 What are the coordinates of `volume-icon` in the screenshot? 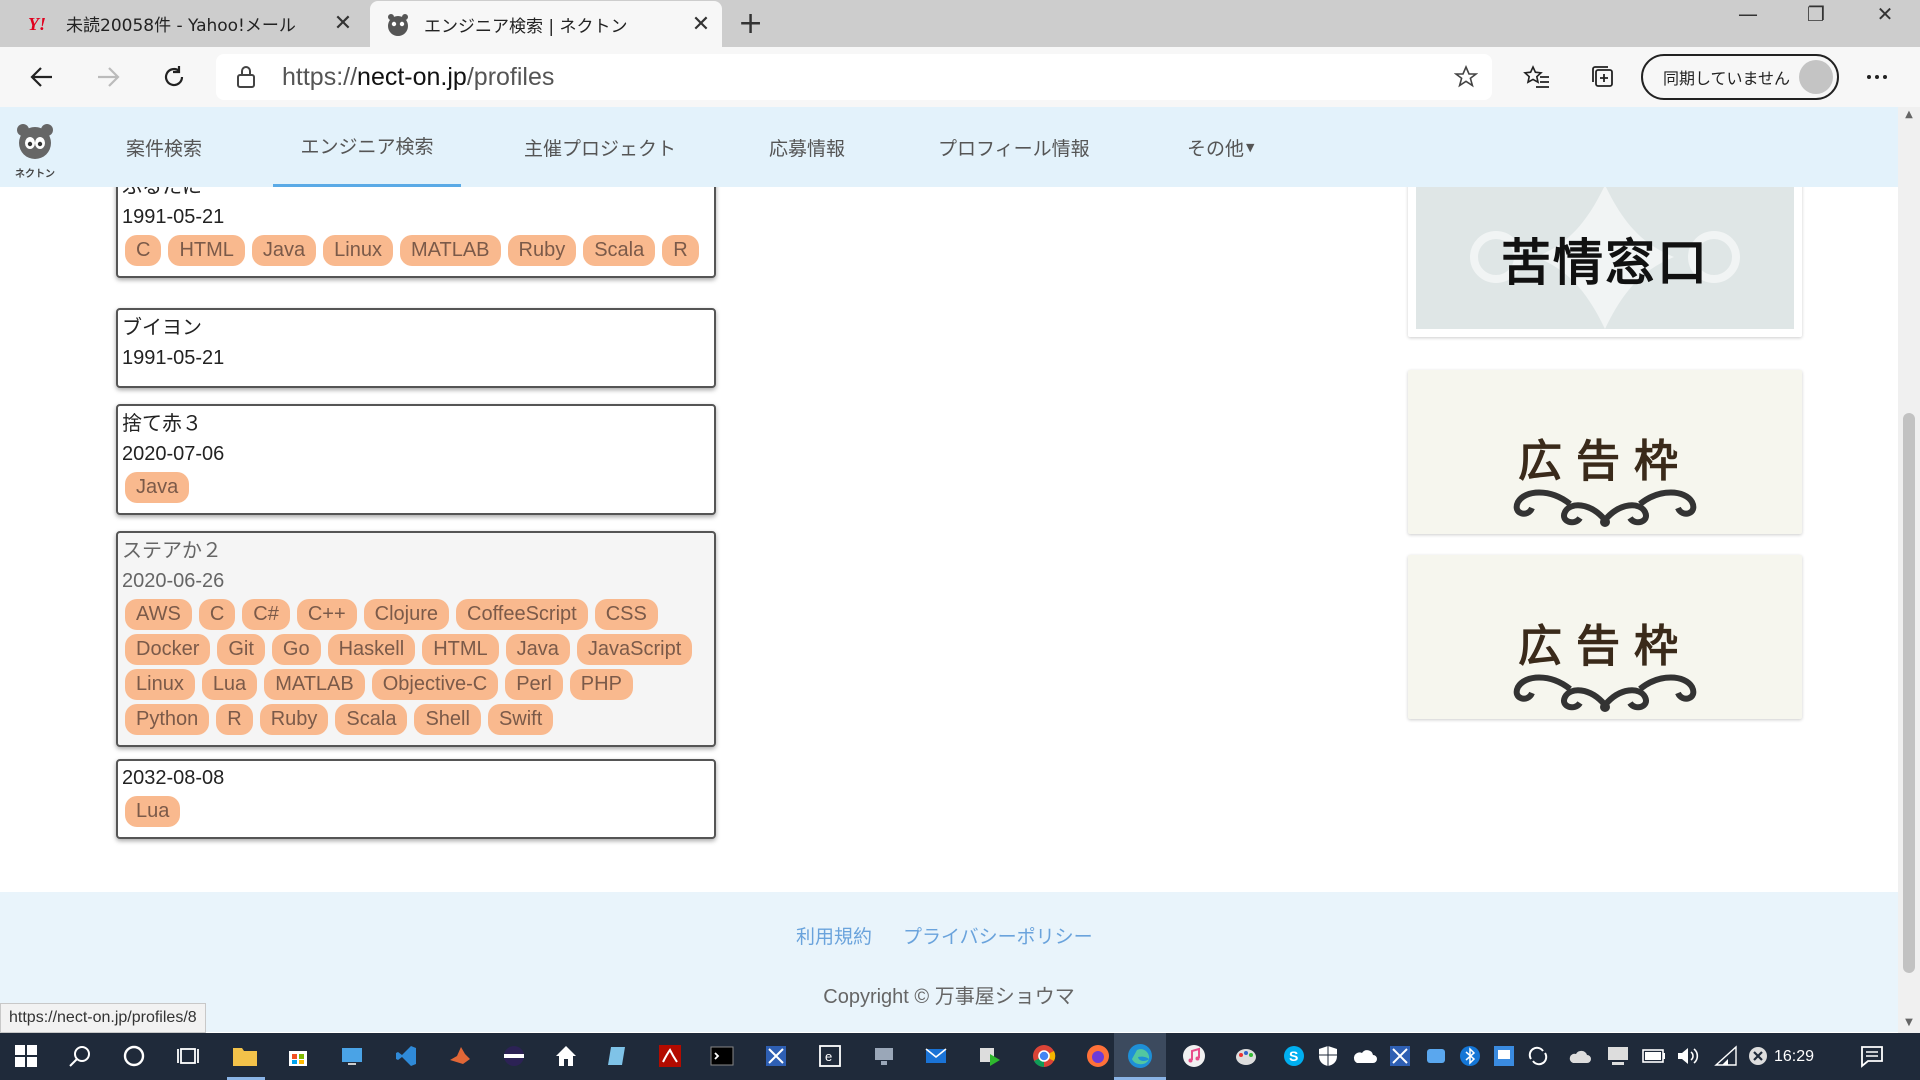 It's located at (1688, 1056).